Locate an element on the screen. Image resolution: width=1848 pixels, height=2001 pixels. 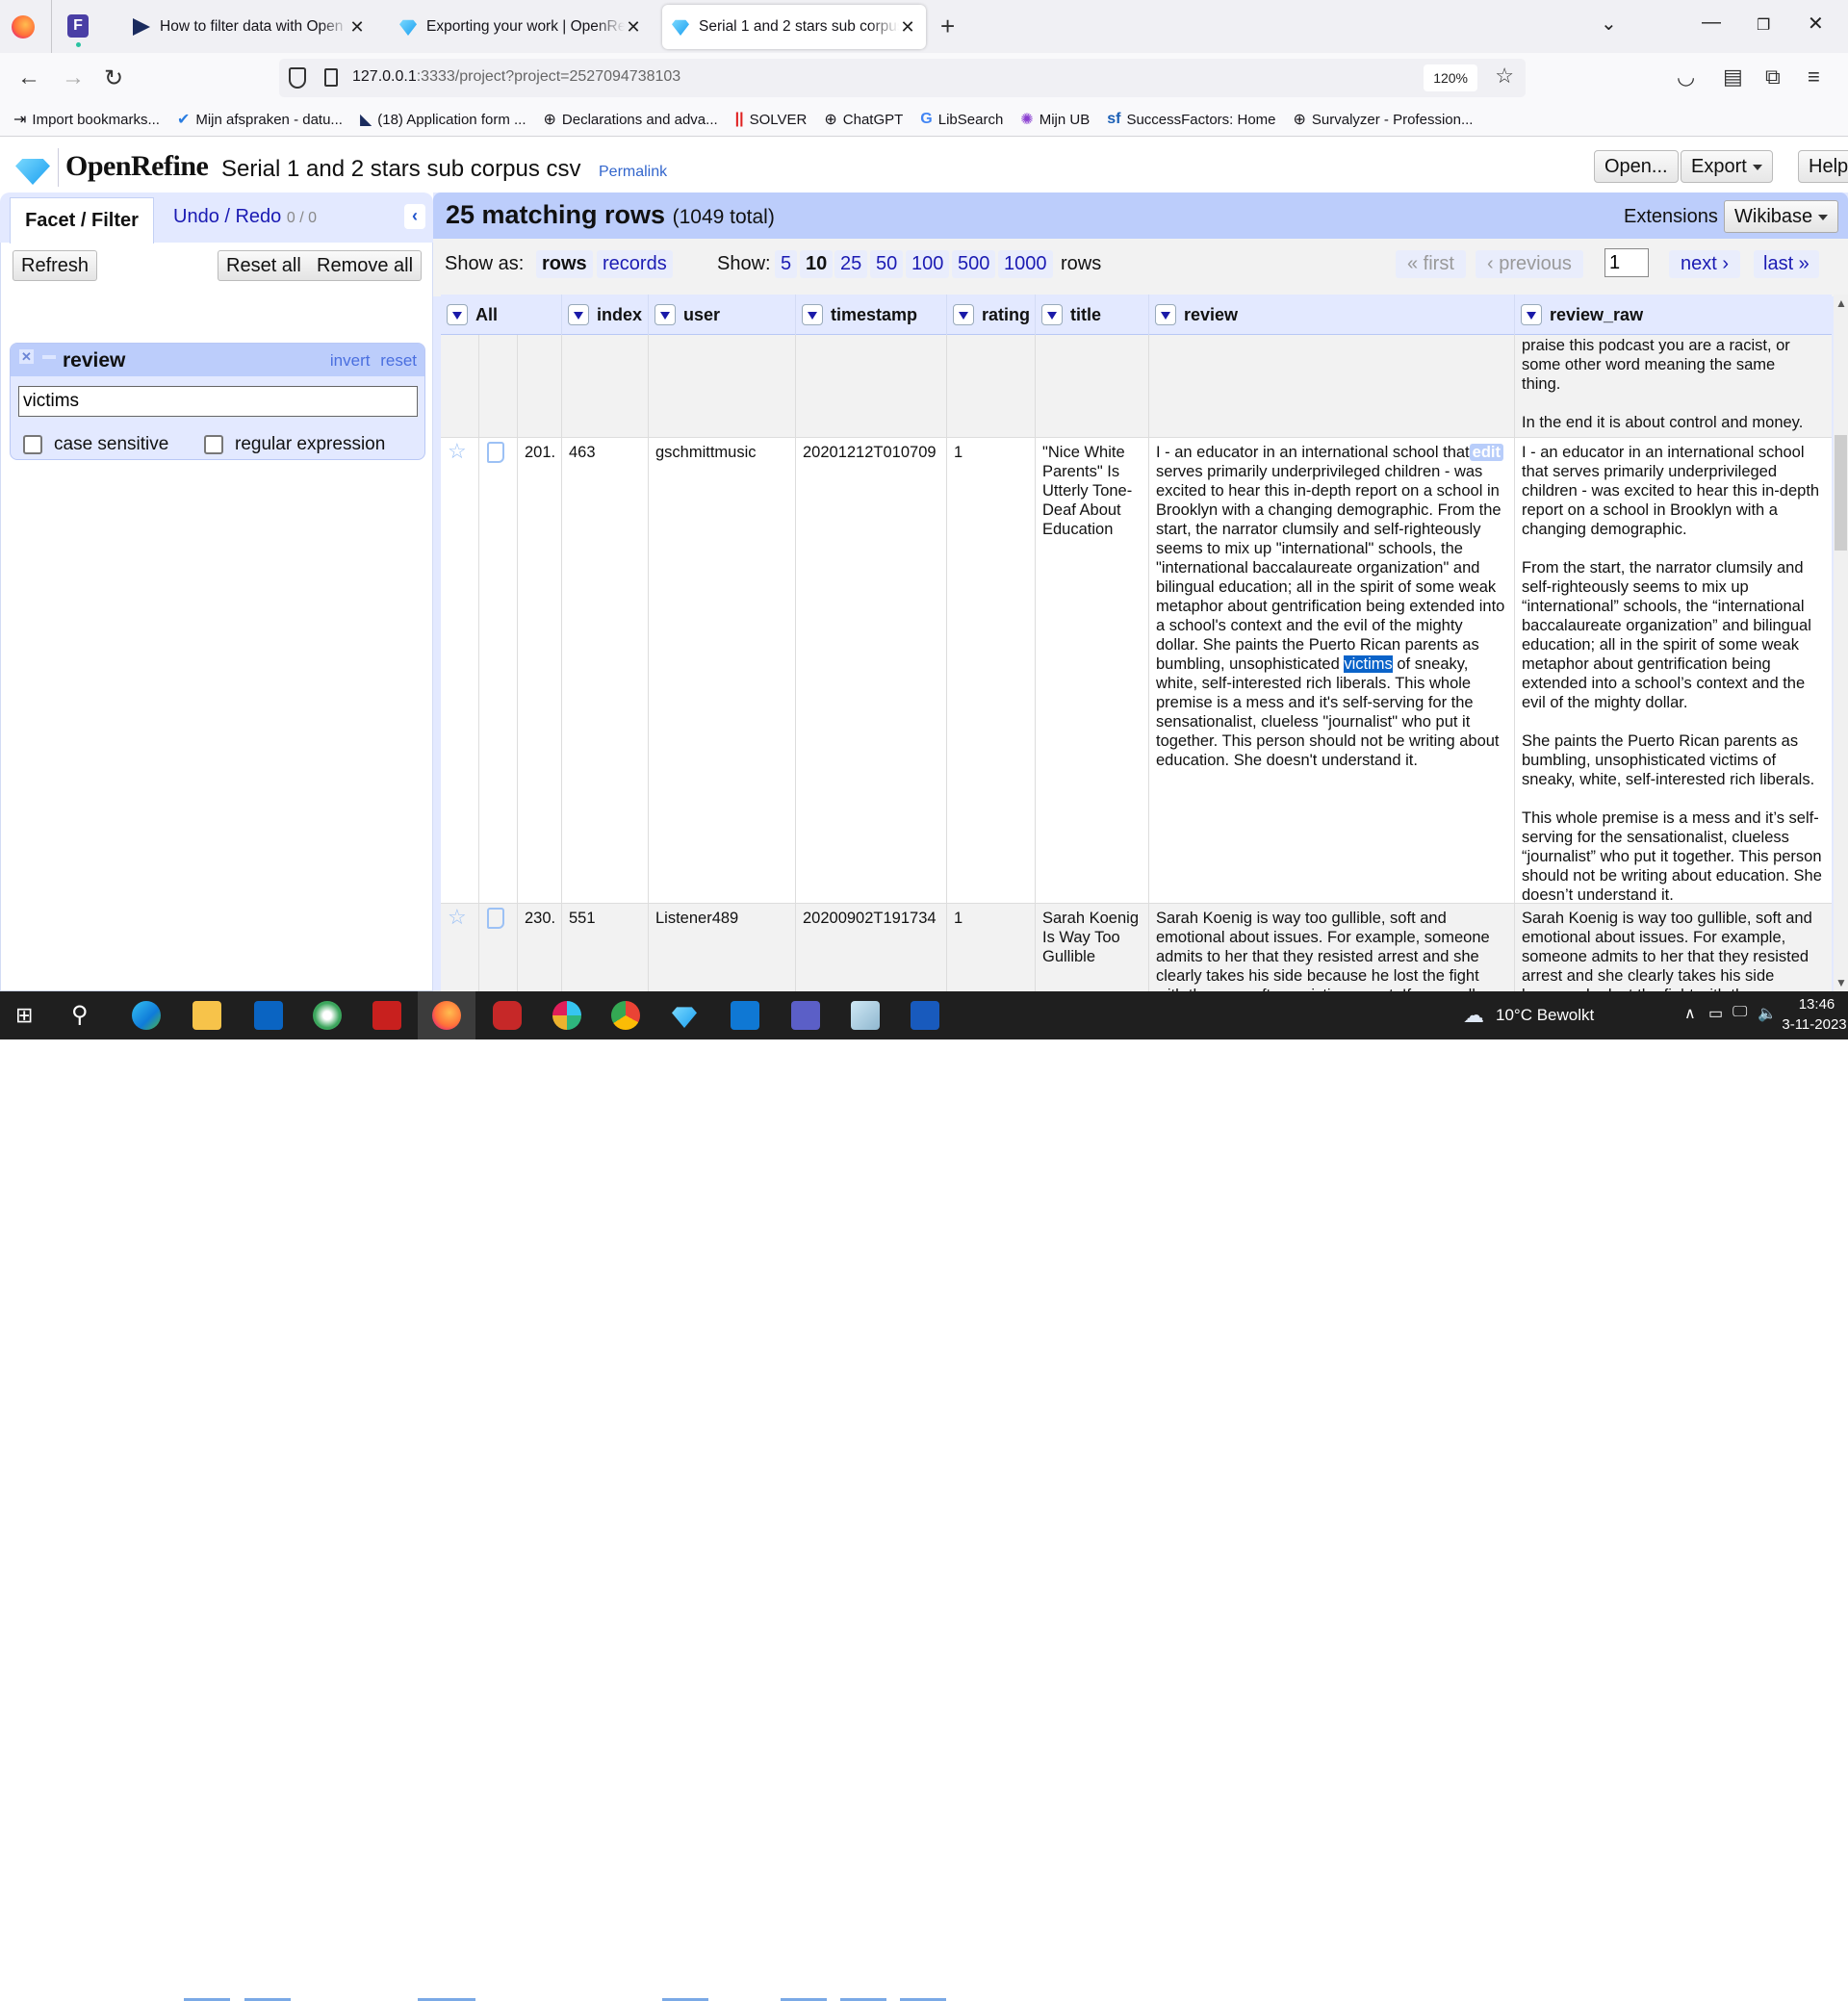
cell-timestamp: 20201212T010709 is located at coordinates (871, 670).